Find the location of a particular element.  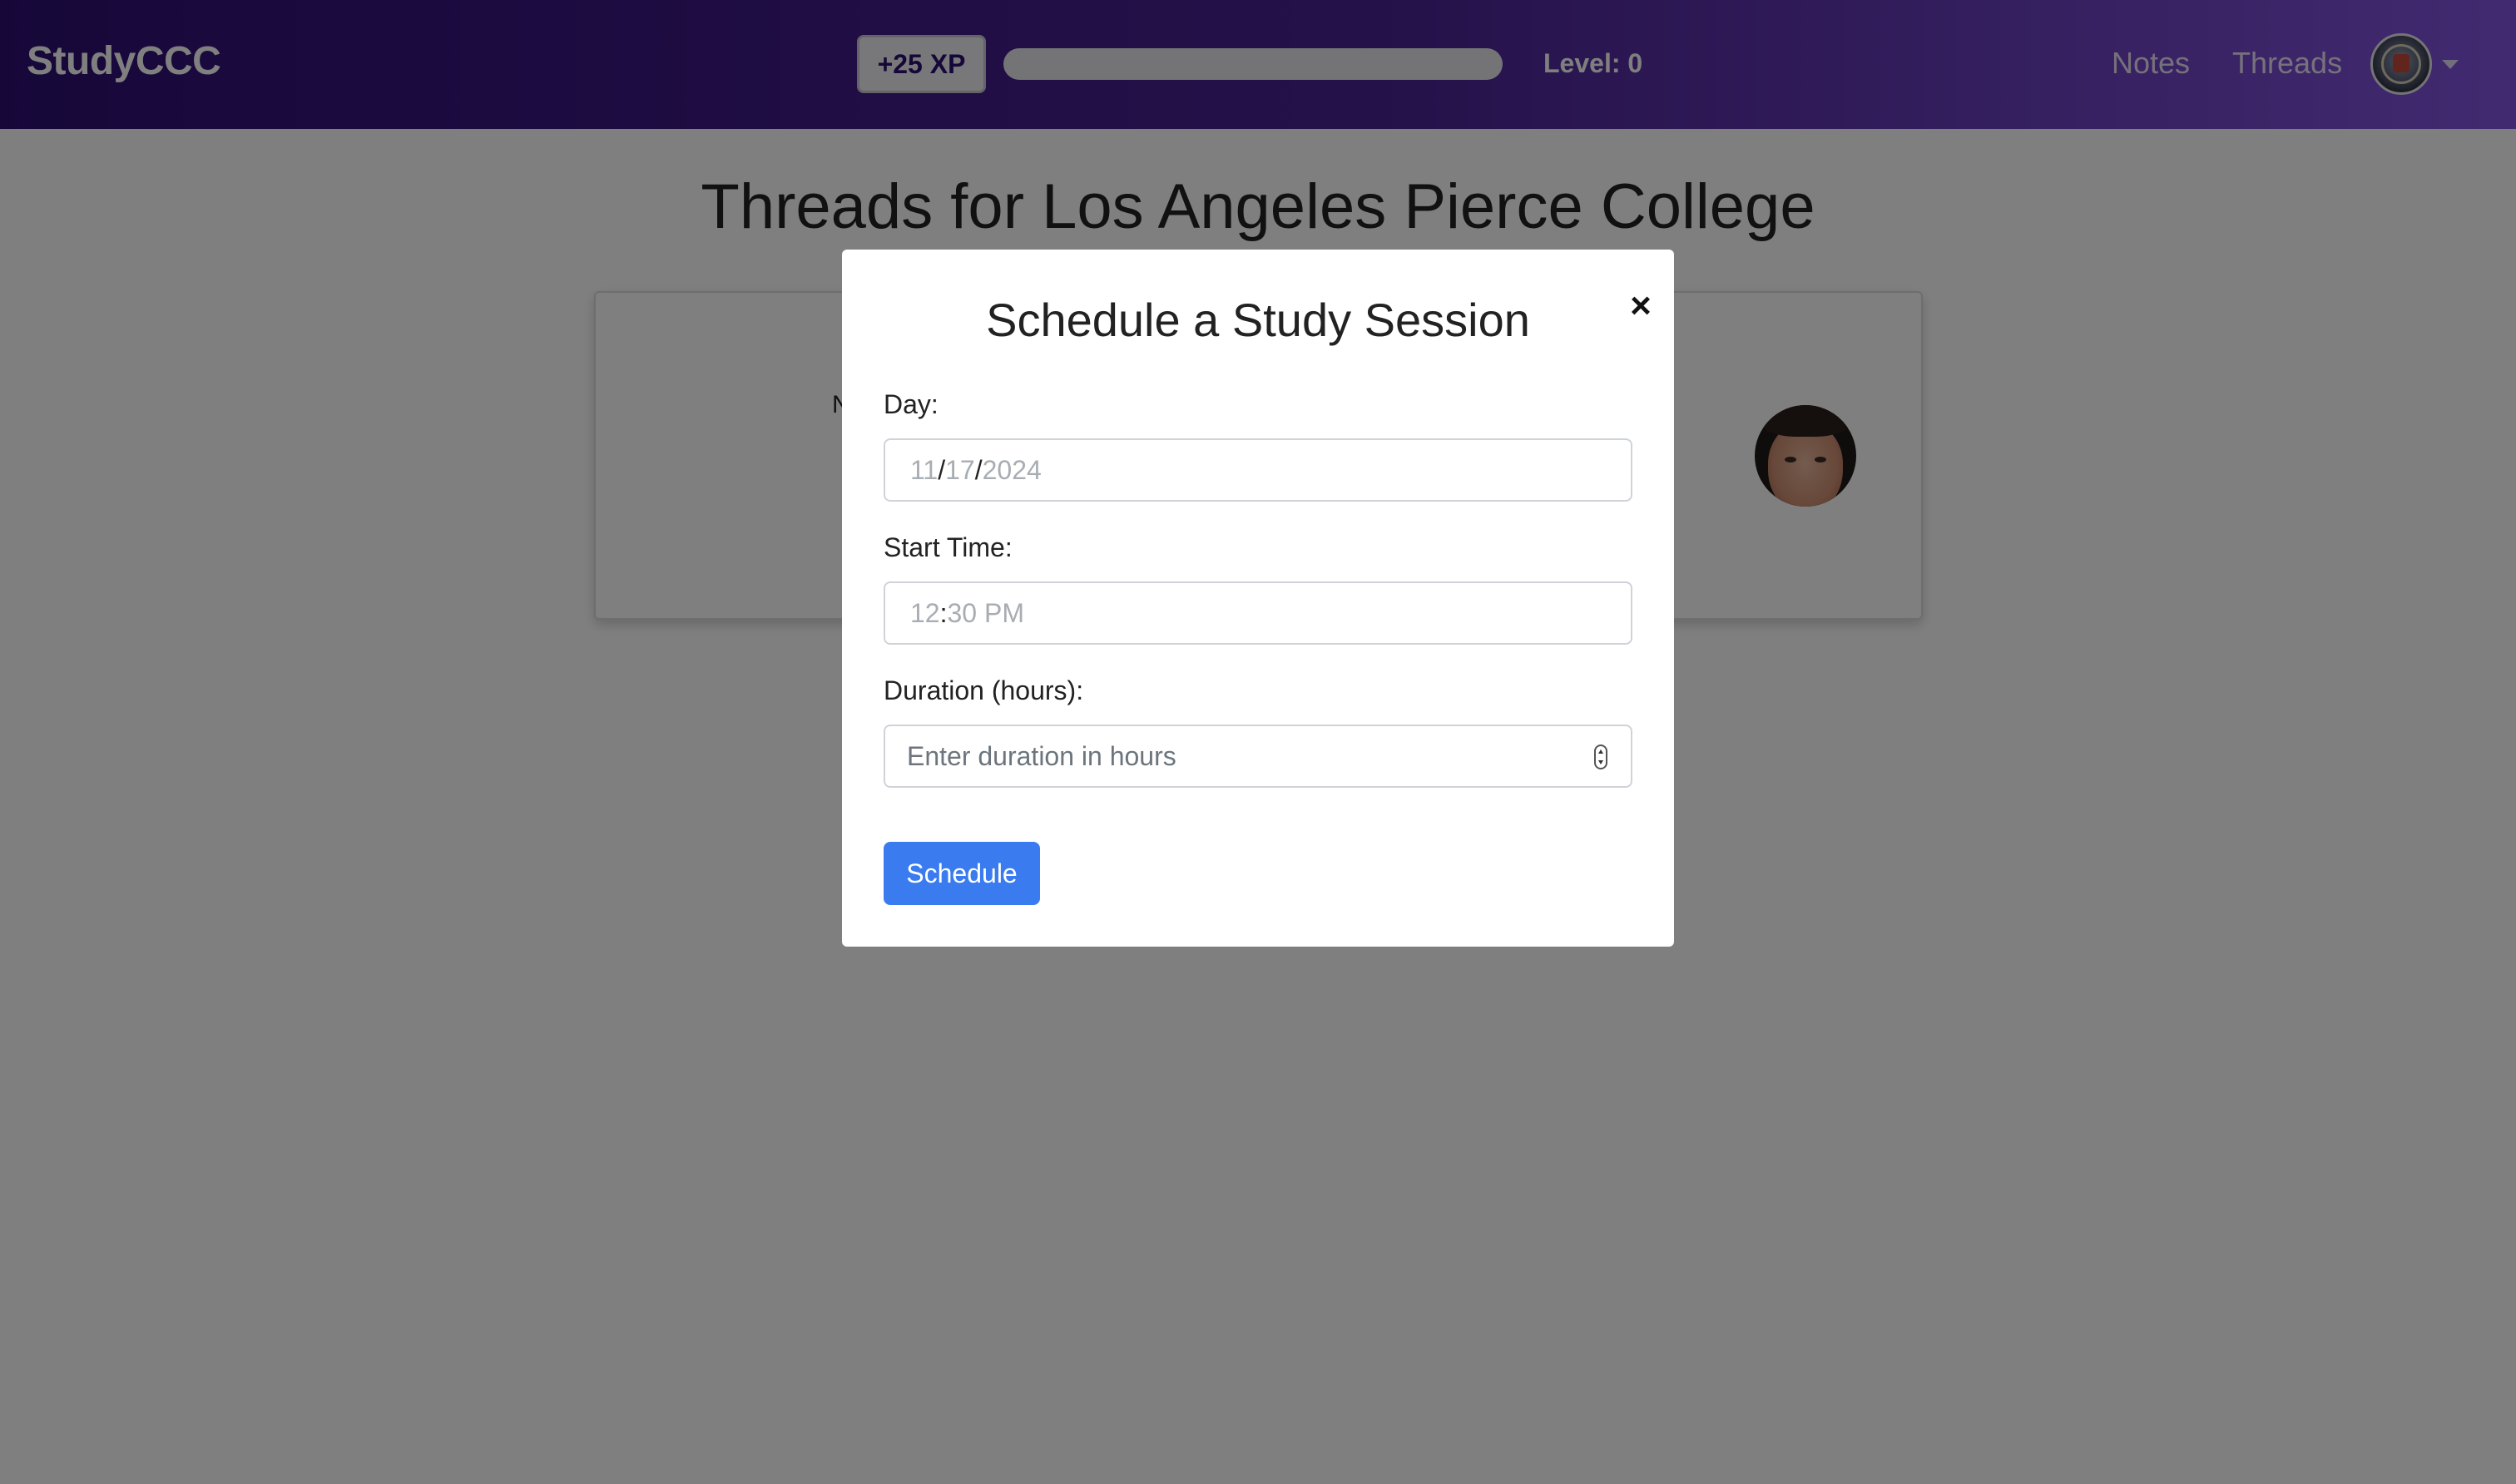

close-icon: × is located at coordinates (1640, 306).